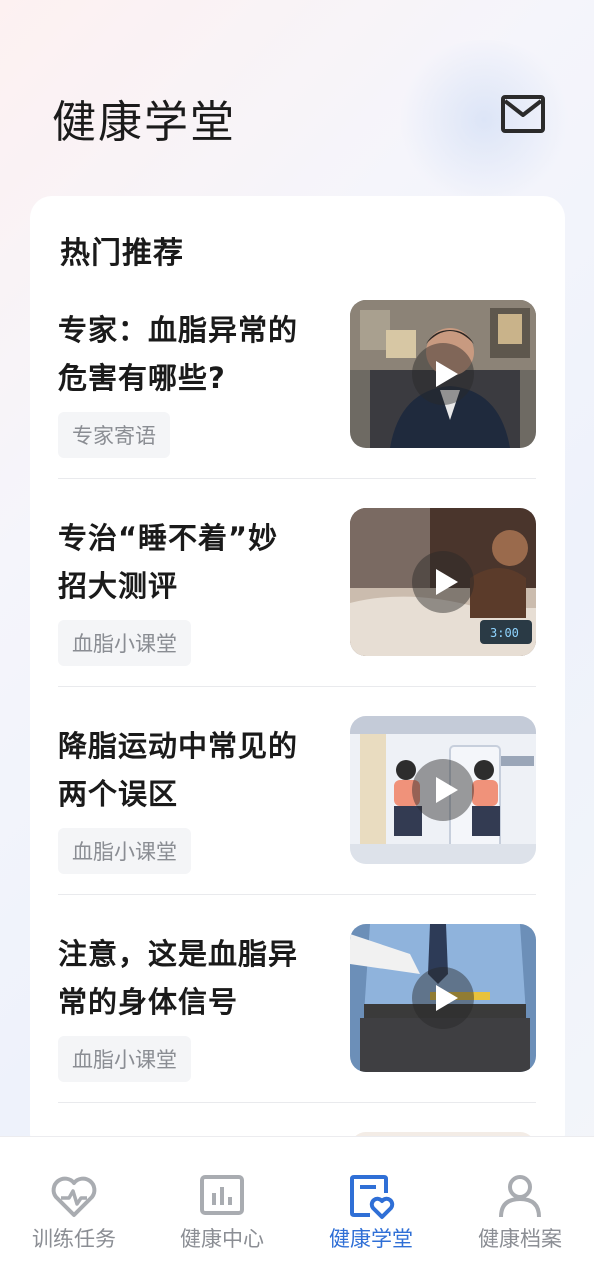  I want to click on list-item: 专治“睡不着”妙招大测评 血脂小课堂 3:00, so click(297, 608).